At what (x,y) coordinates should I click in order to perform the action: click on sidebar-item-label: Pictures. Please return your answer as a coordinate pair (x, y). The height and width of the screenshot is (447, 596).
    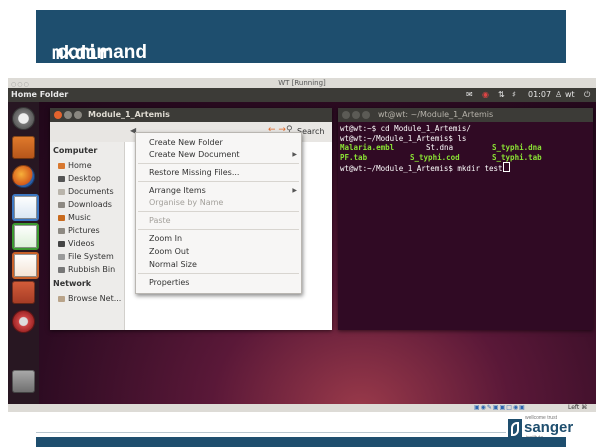
    Looking at the image, I should click on (84, 230).